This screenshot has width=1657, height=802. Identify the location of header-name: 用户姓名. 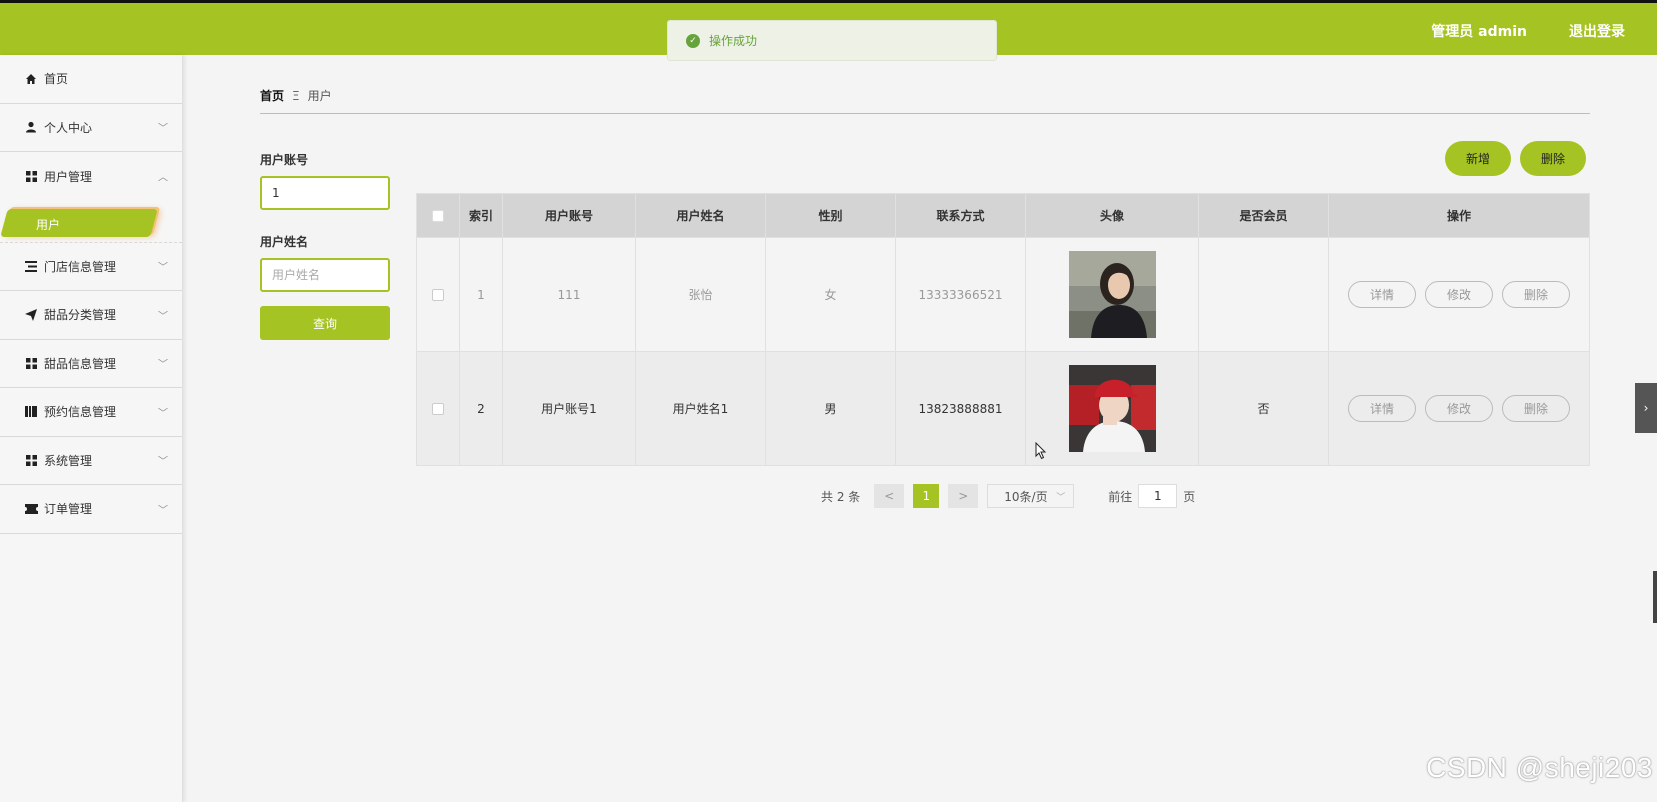
(701, 215).